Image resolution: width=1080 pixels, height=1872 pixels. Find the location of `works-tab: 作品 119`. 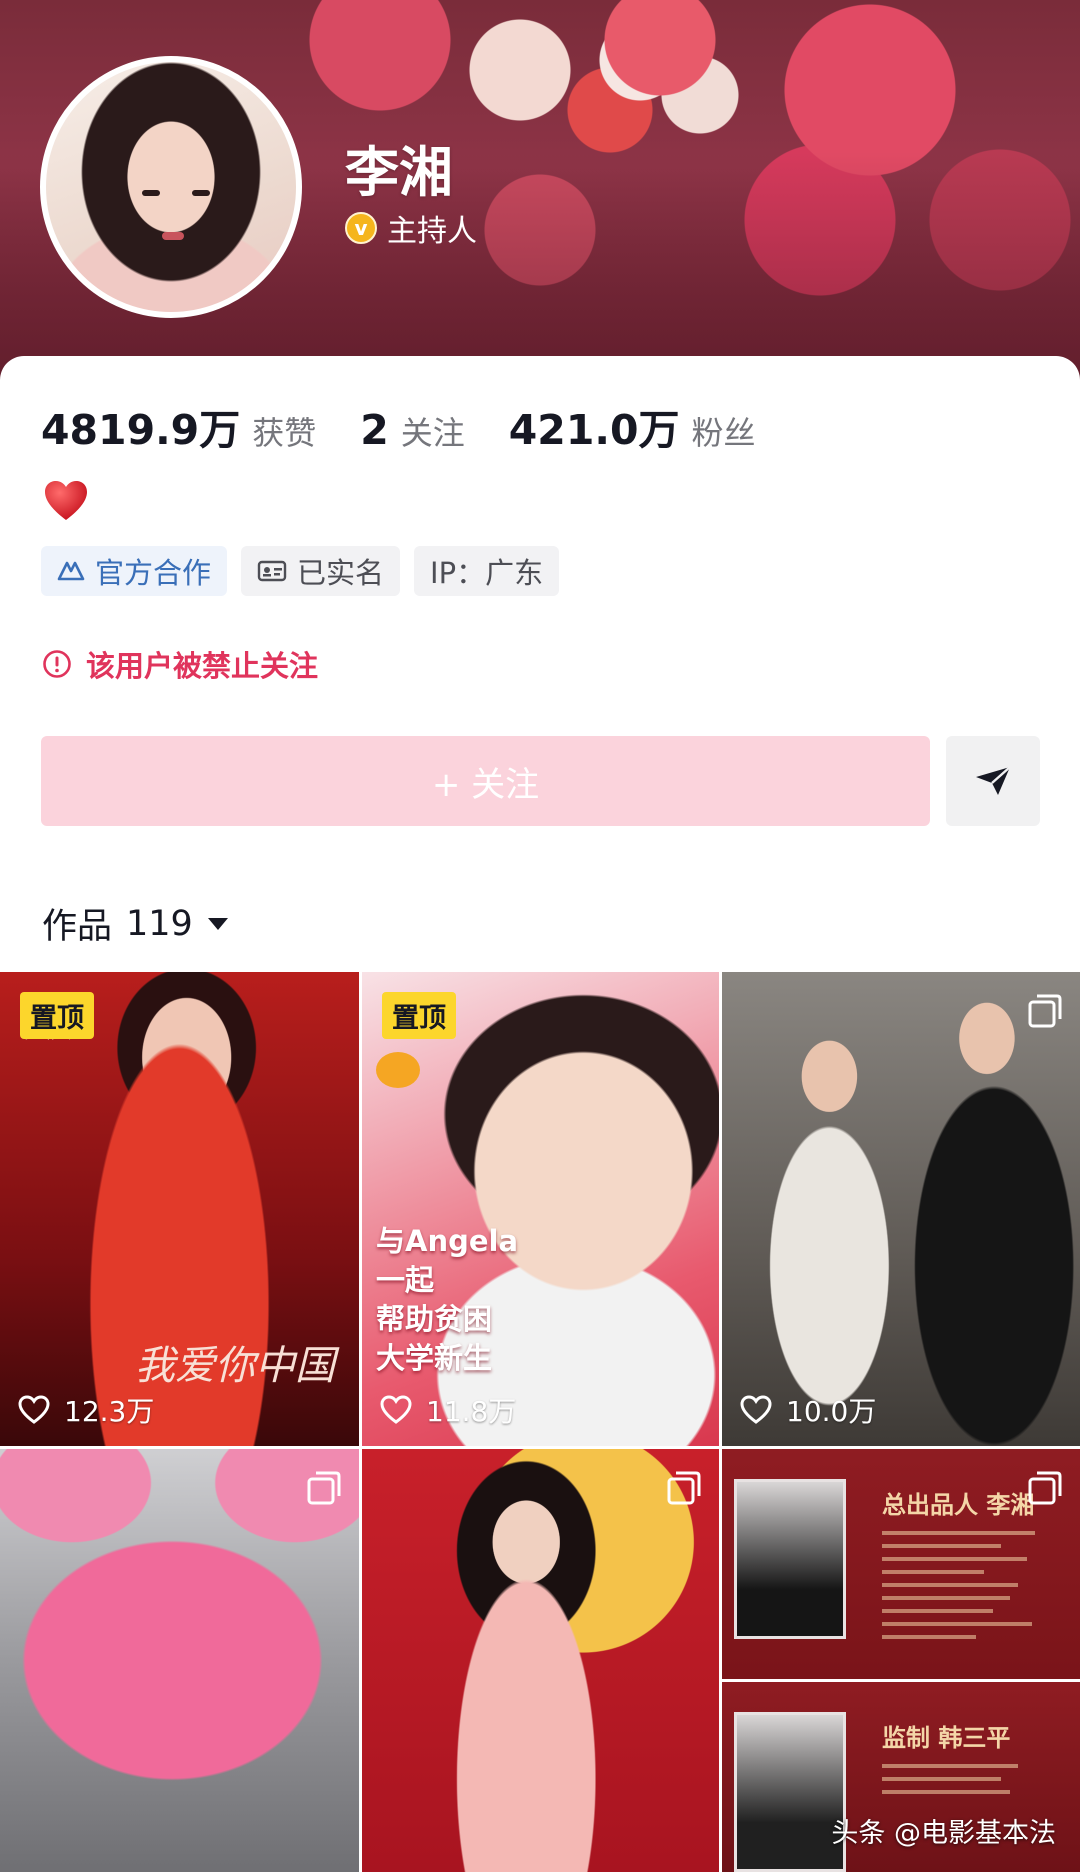

works-tab: 作品 119 is located at coordinates (135, 923).